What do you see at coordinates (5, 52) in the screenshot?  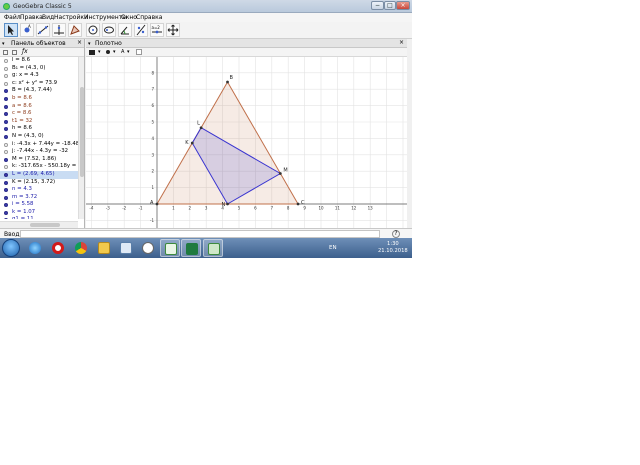 I see `auxiliary-objects-icon` at bounding box center [5, 52].